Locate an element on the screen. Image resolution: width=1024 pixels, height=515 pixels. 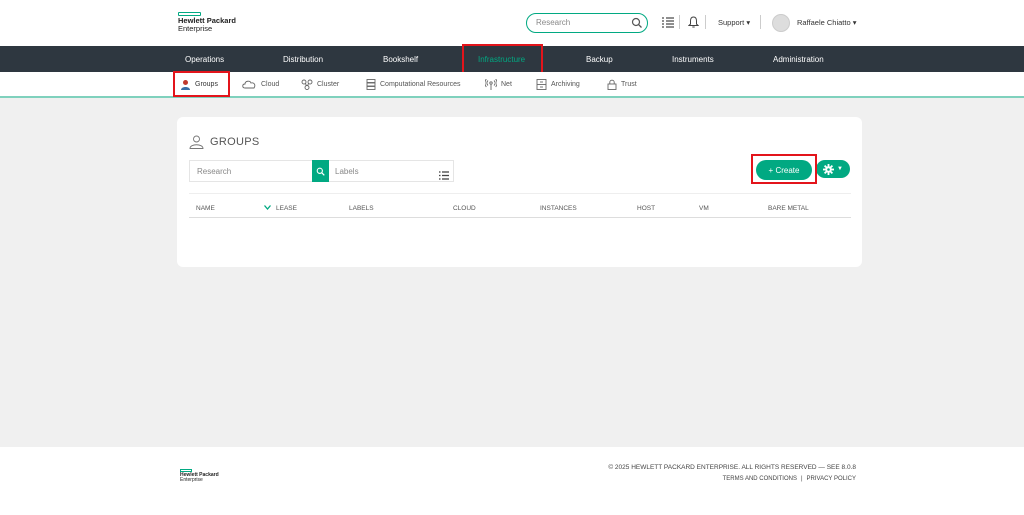
terms-link: TERMS AND CONDITIONS is located at coordinates (760, 479).